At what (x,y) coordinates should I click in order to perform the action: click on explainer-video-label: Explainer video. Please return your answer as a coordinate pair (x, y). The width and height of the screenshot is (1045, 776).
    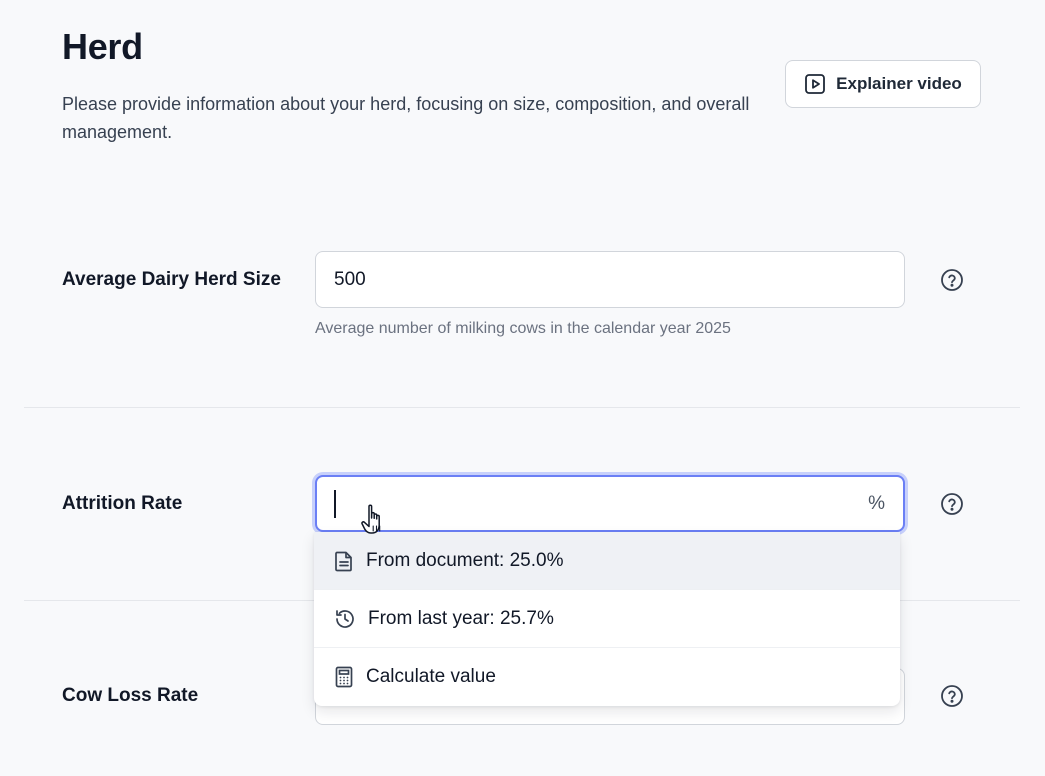
    Looking at the image, I should click on (899, 83).